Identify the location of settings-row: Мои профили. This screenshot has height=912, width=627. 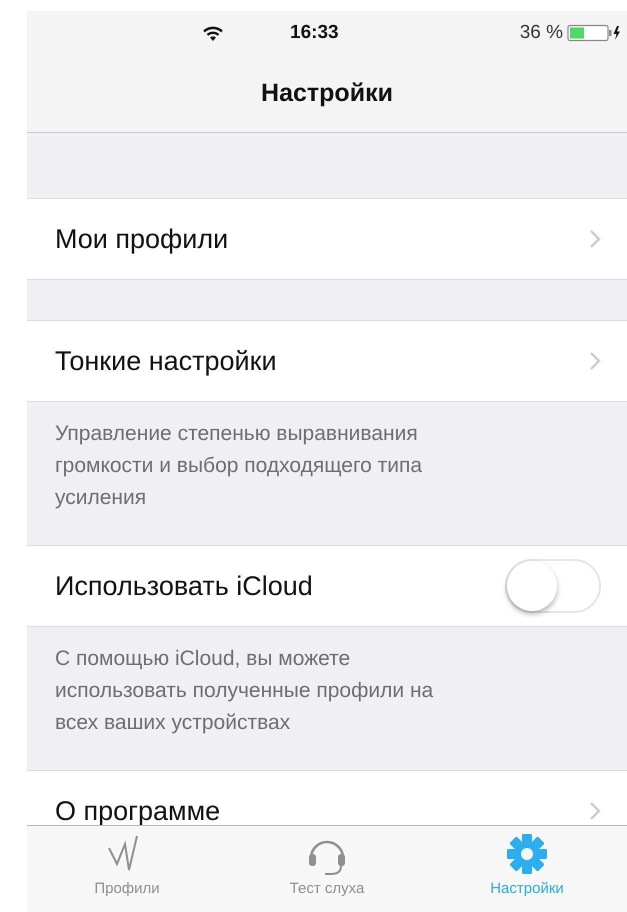
(327, 239).